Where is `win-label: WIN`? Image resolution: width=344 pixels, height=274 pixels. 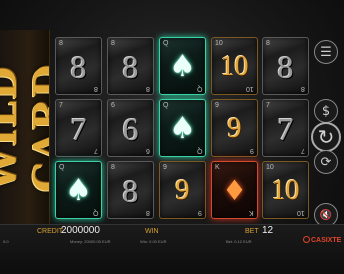 win-label: WIN is located at coordinates (152, 231).